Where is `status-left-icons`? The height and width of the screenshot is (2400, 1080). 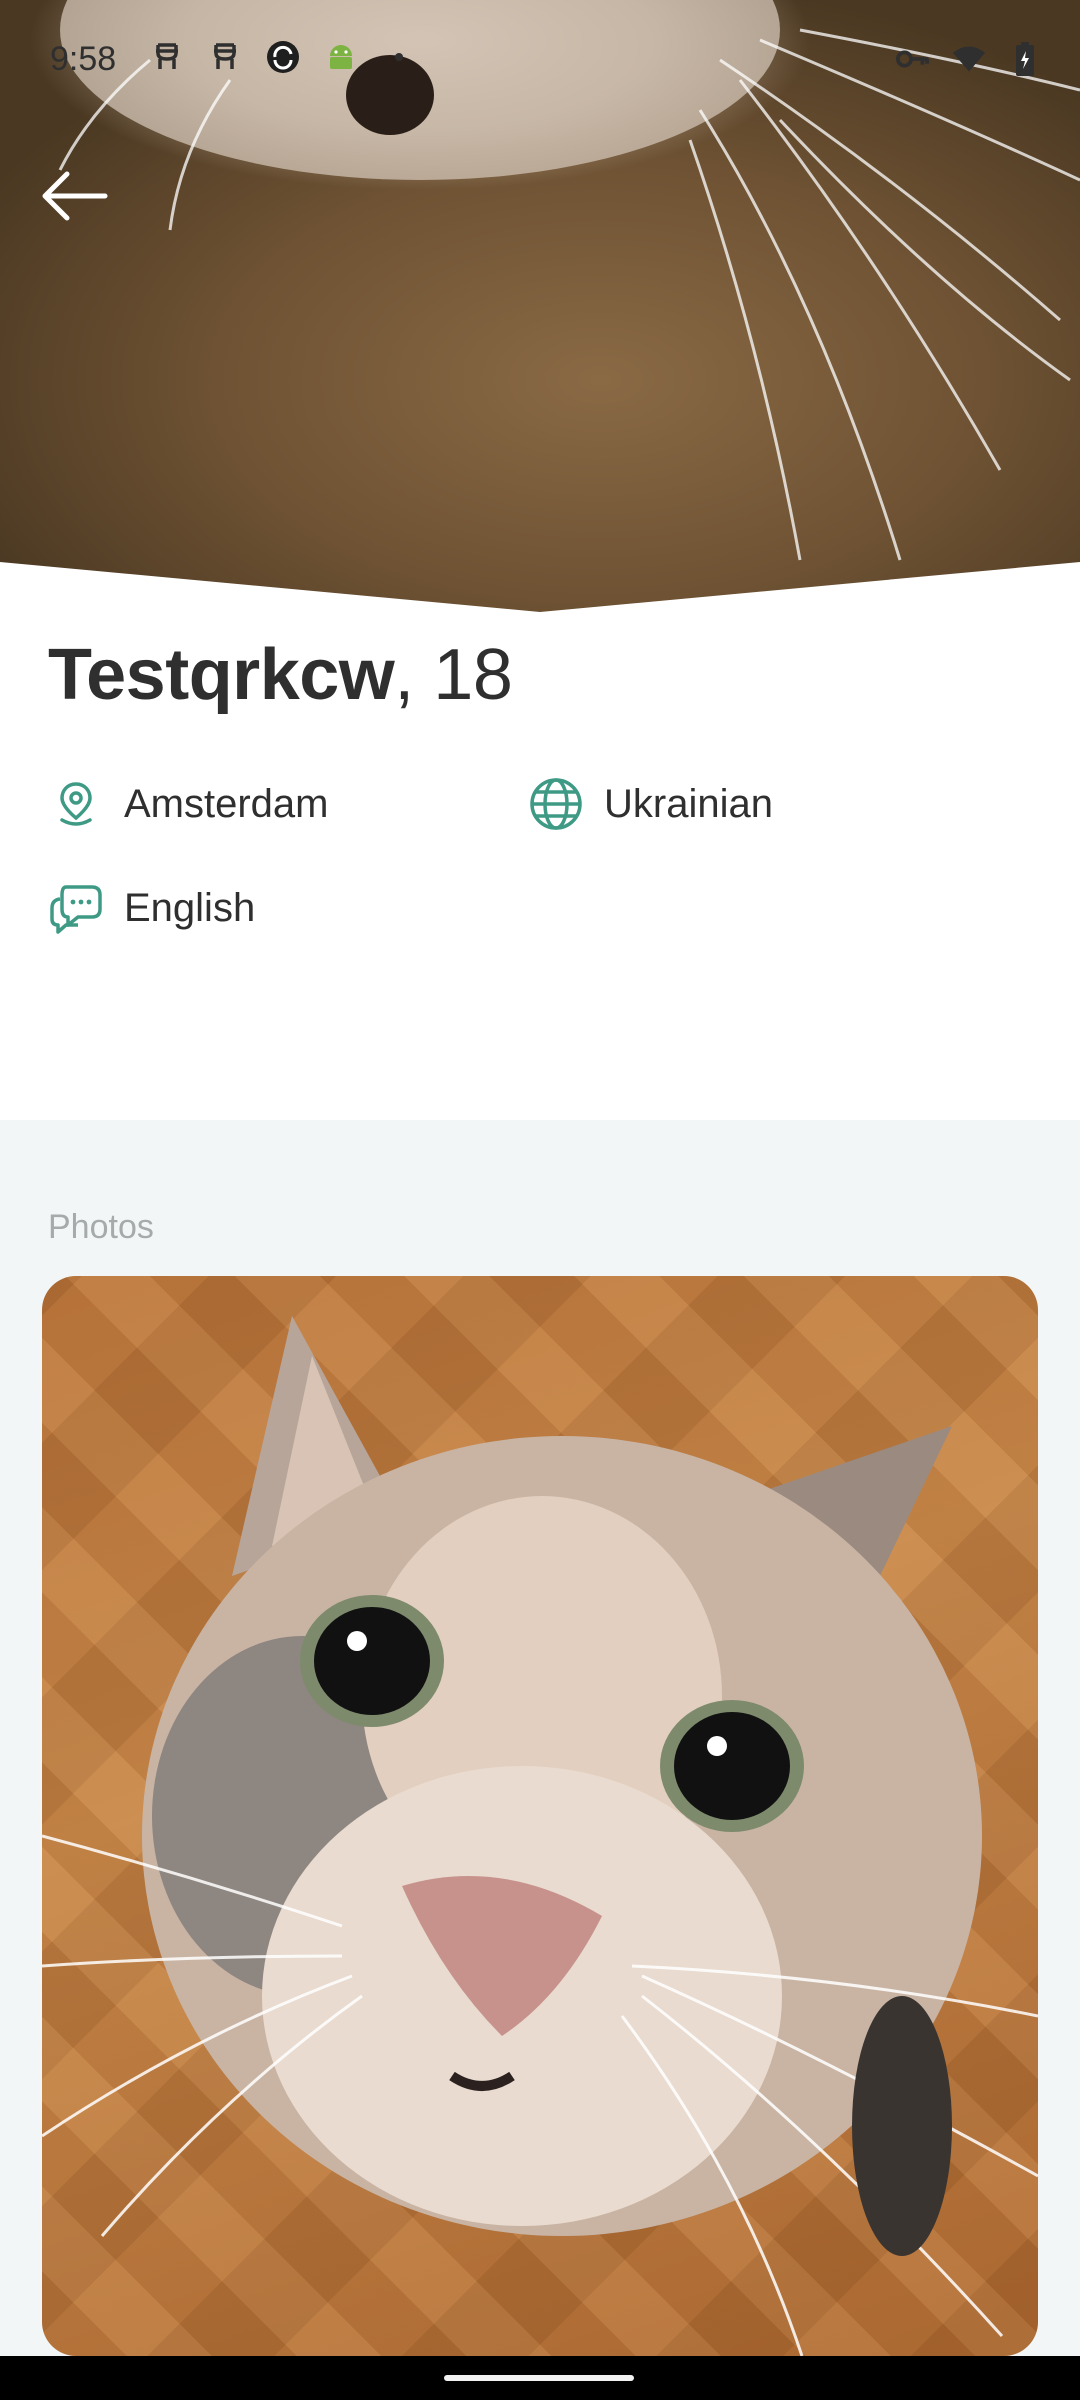
status-left-icons is located at coordinates (283, 57).